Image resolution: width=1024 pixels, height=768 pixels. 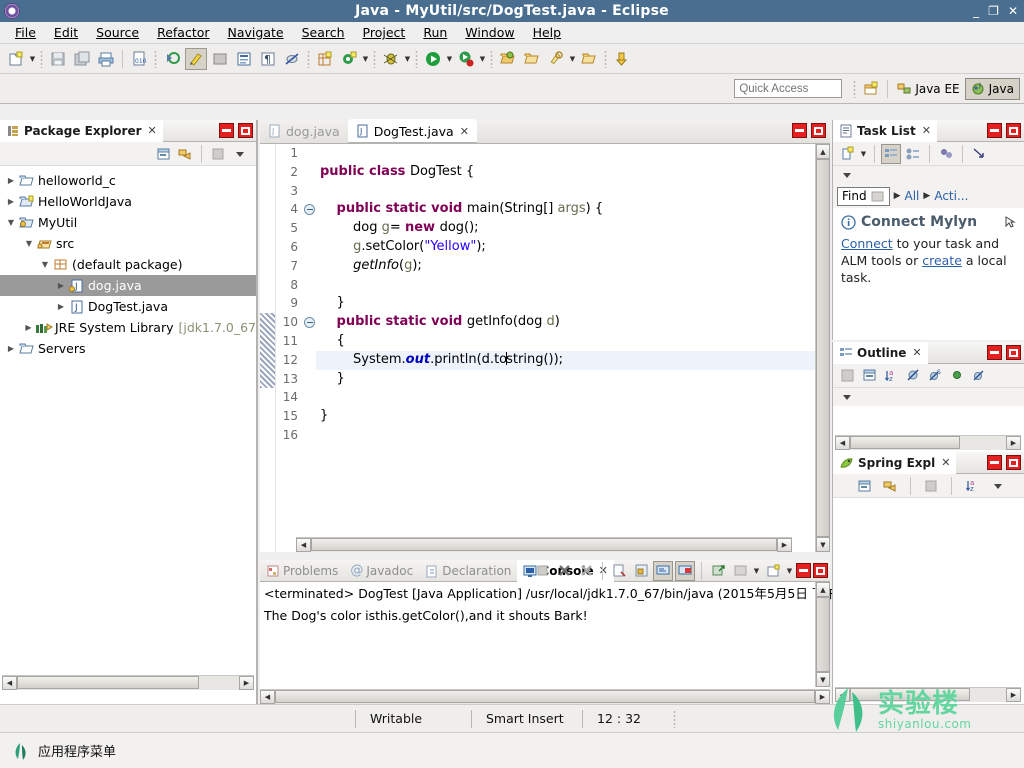 What do you see at coordinates (928, 89) in the screenshot?
I see `perspective-java-ee: Java EE` at bounding box center [928, 89].